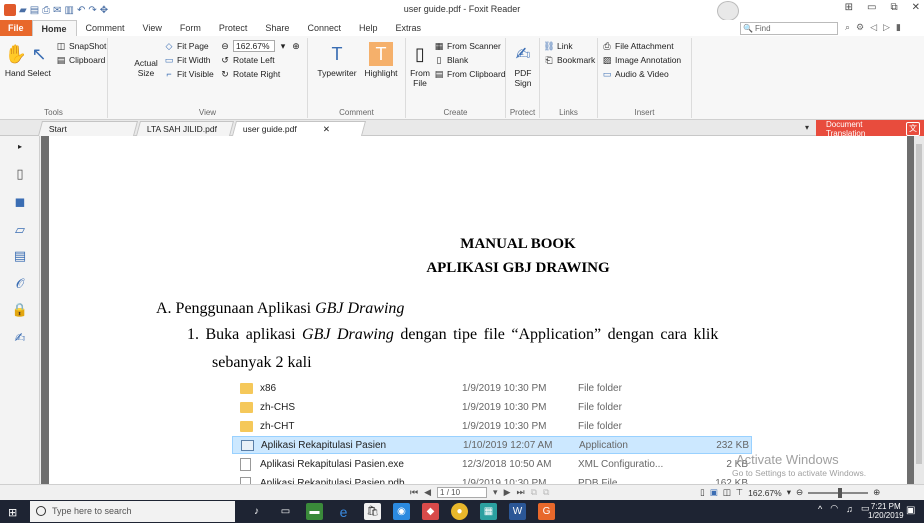  Describe the element at coordinates (81, 46) in the screenshot. I see `snapshot-button: ◫ SnapShot` at that location.